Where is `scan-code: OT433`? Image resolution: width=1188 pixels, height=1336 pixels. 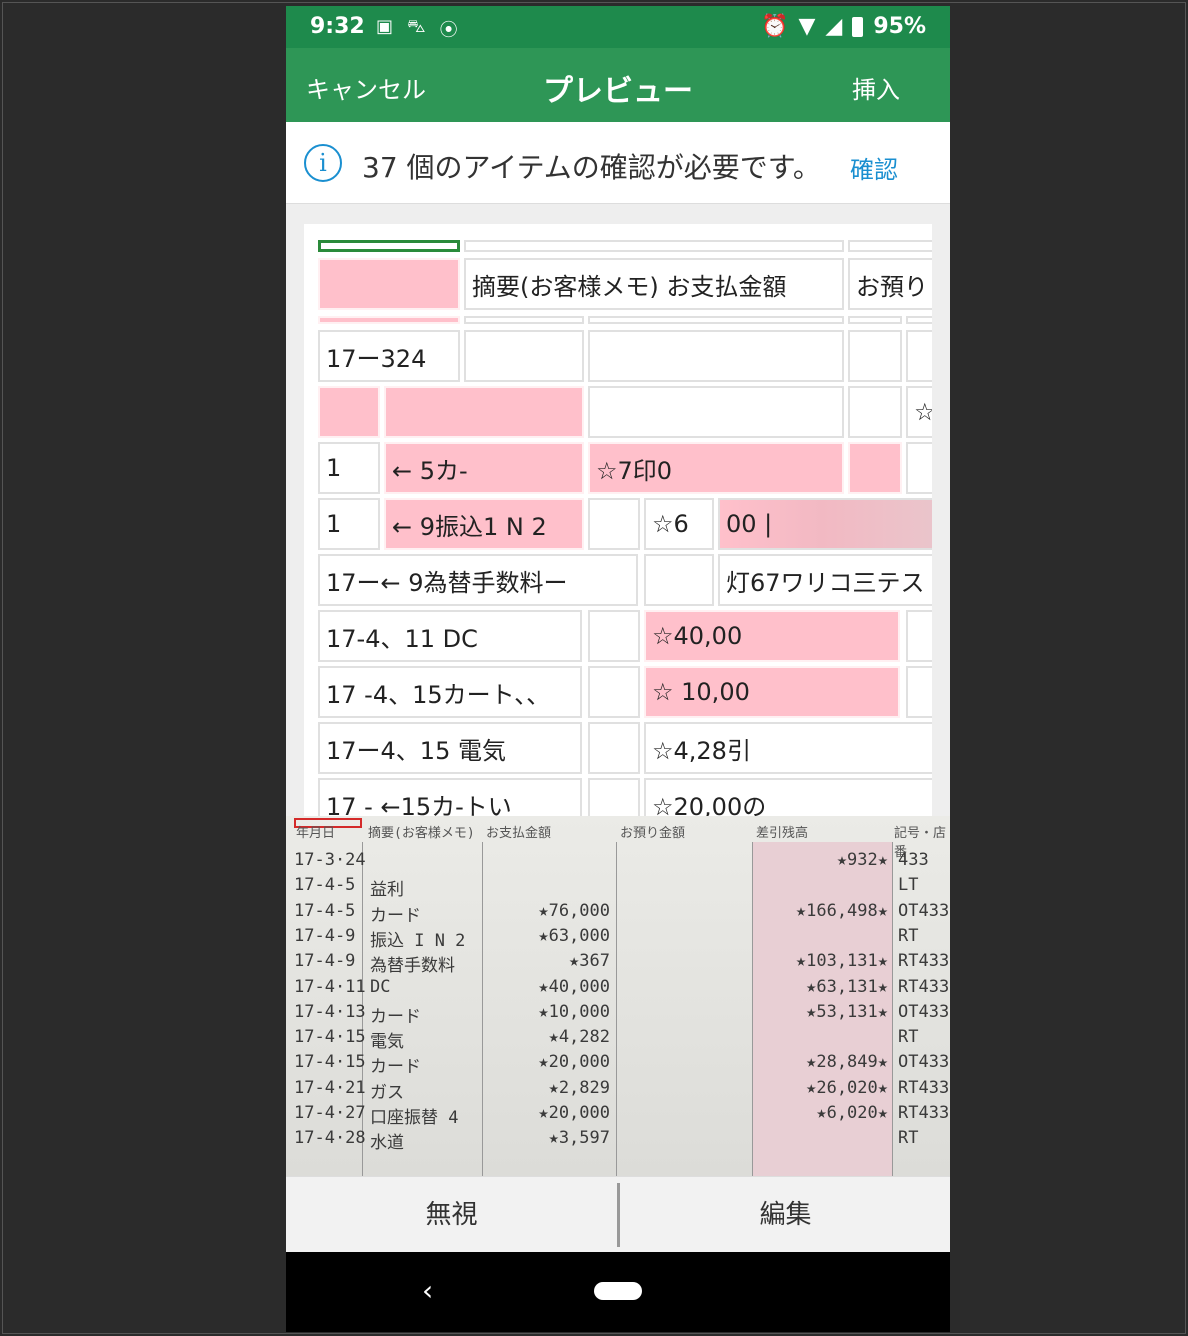 scan-code: OT433 is located at coordinates (924, 1011).